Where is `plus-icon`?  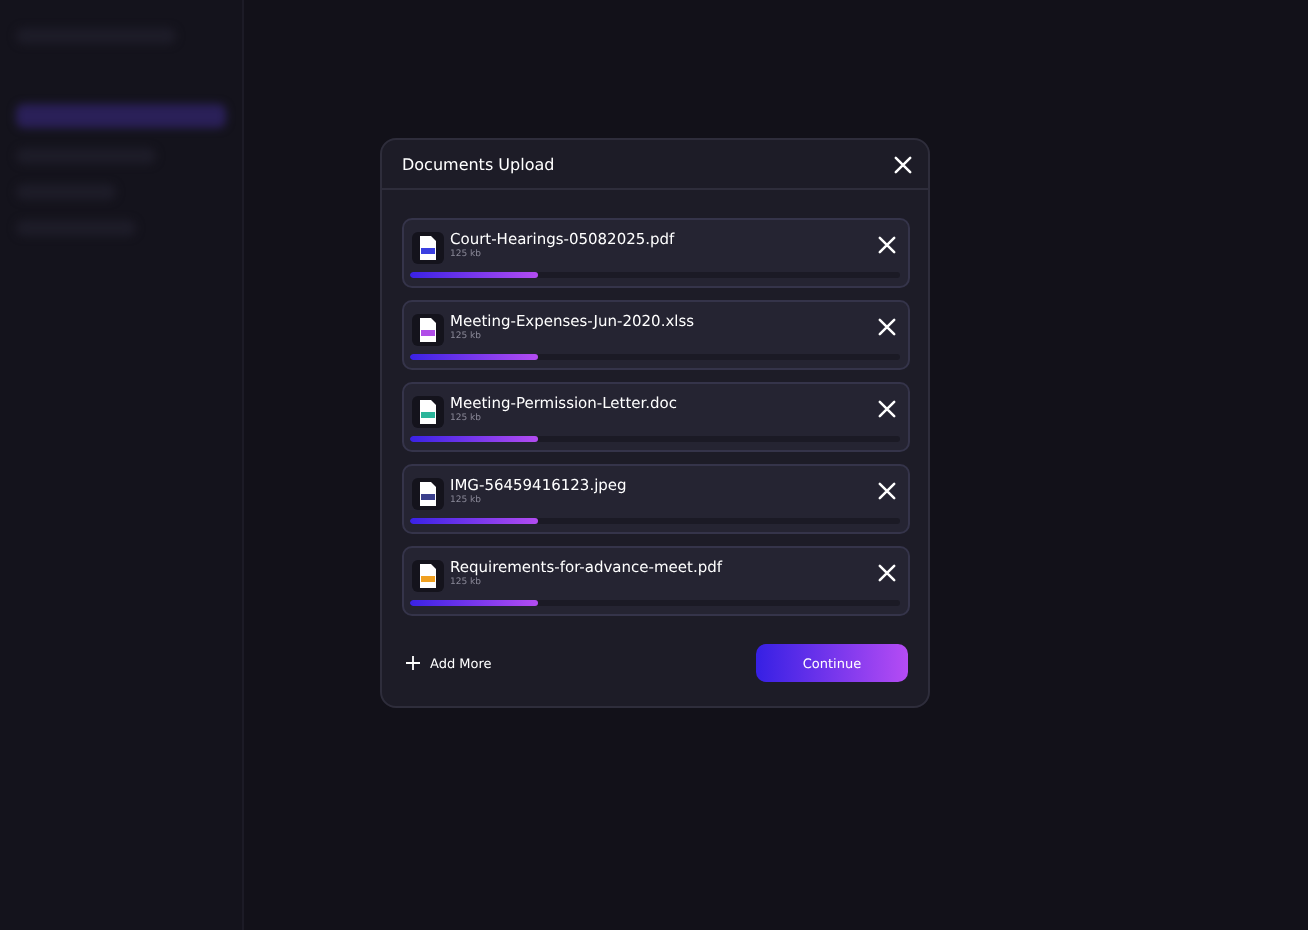
plus-icon is located at coordinates (413, 663).